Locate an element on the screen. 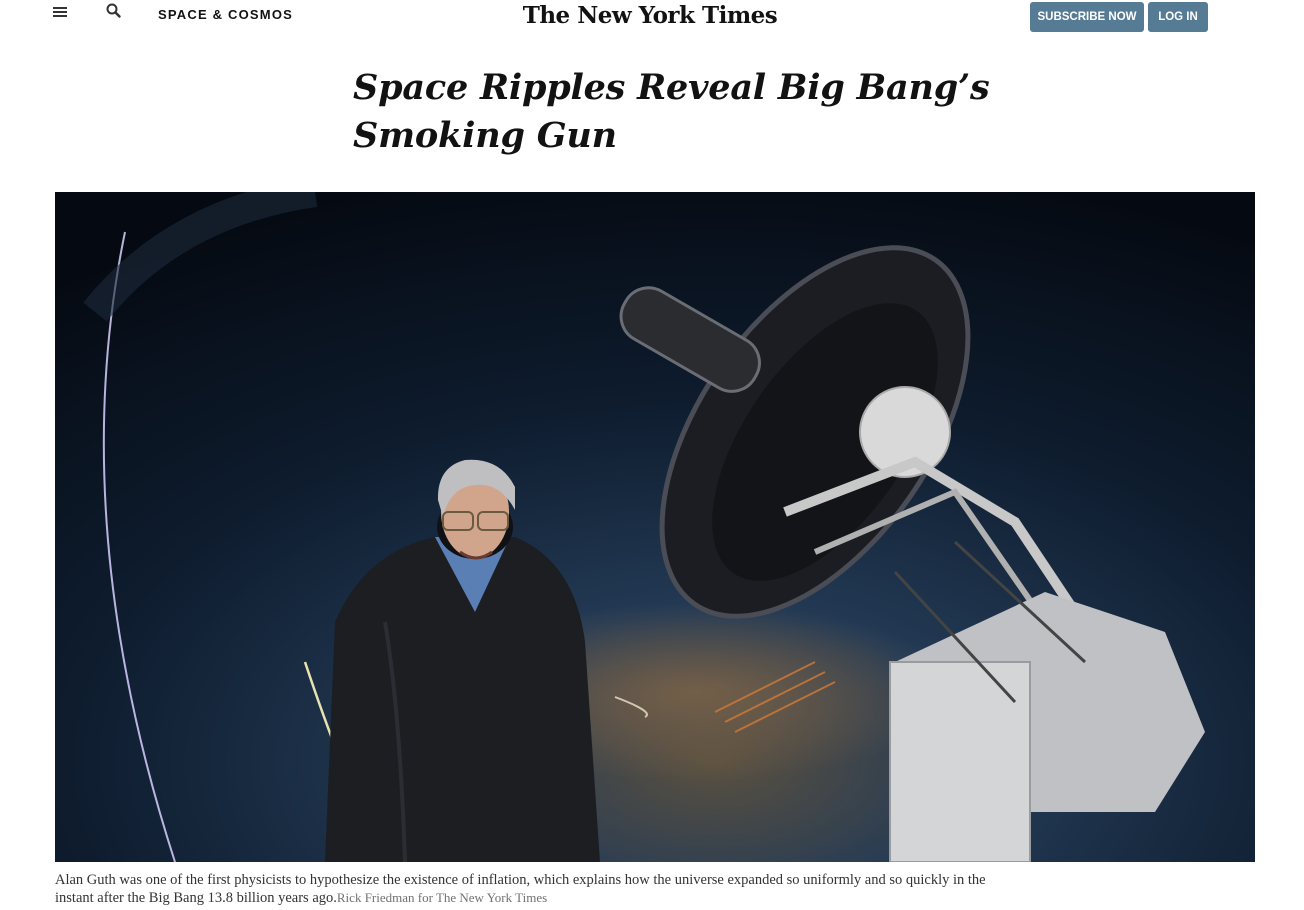 This screenshot has height=910, width=1304. search-icon is located at coordinates (114, 11).